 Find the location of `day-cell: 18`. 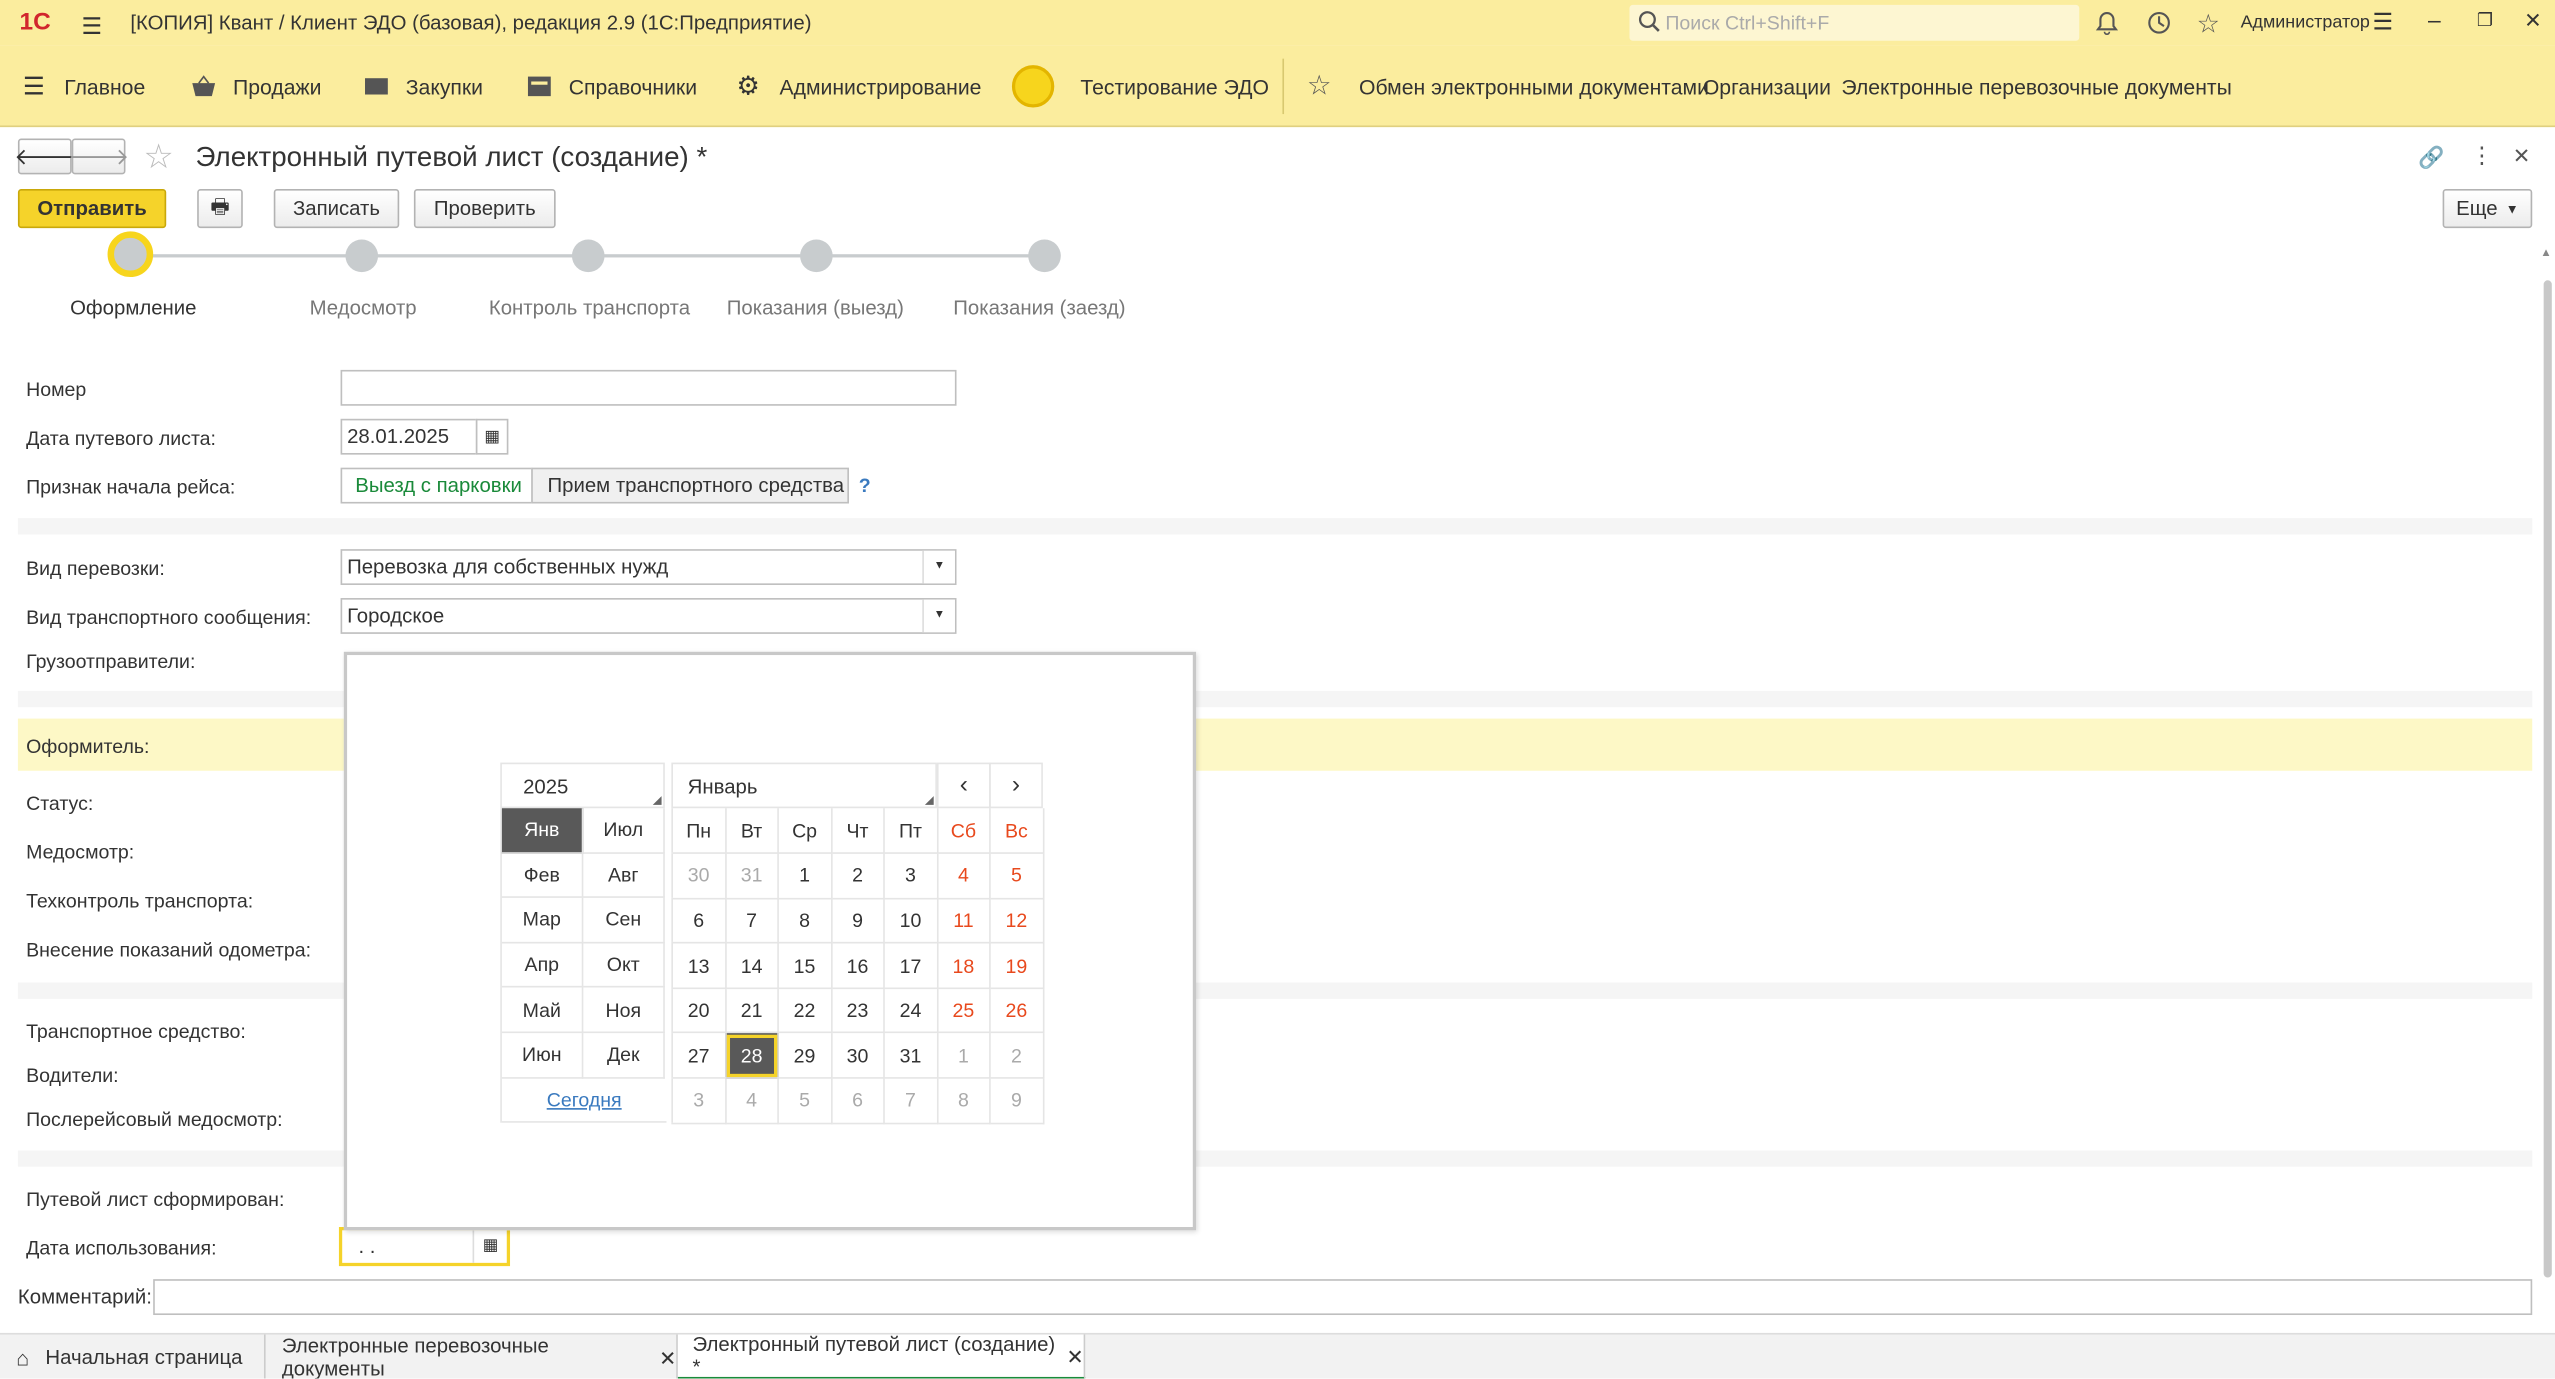

day-cell: 18 is located at coordinates (963, 966).